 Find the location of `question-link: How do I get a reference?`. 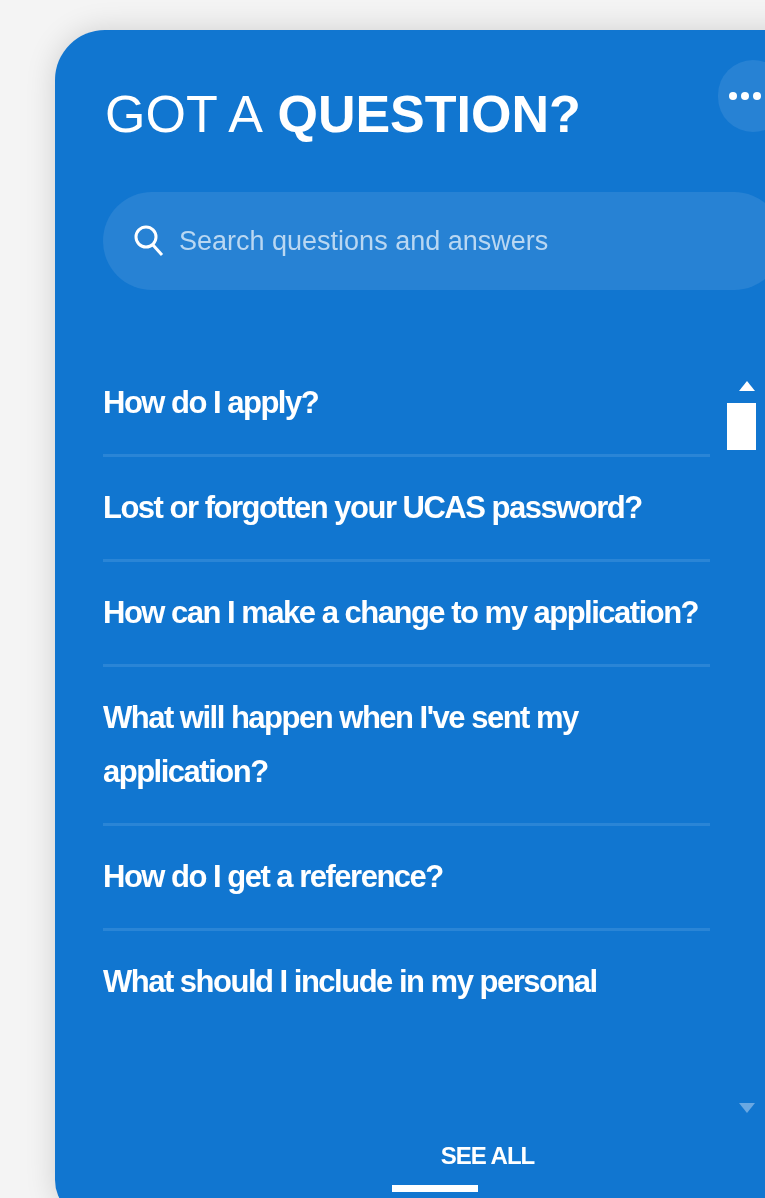

question-link: How do I get a reference? is located at coordinates (406, 877).